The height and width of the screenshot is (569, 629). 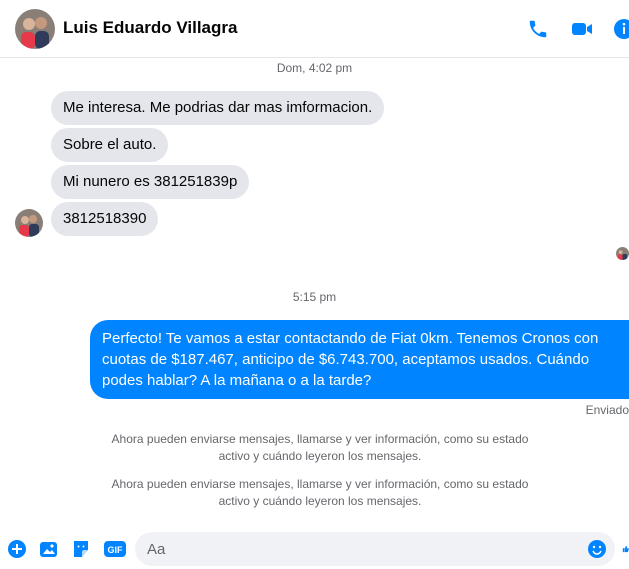 What do you see at coordinates (105, 219) in the screenshot?
I see `incoming-message: 3812518390` at bounding box center [105, 219].